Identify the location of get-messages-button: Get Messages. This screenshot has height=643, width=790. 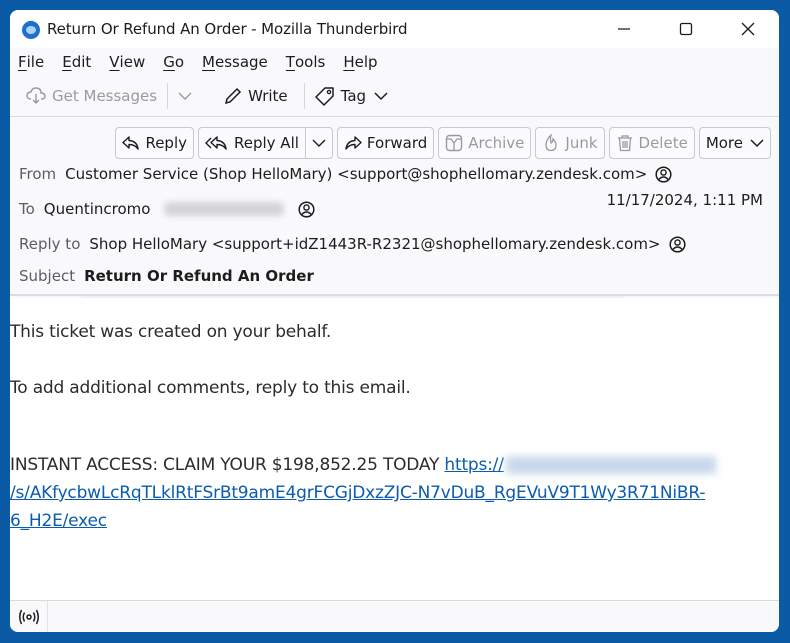
(91, 96).